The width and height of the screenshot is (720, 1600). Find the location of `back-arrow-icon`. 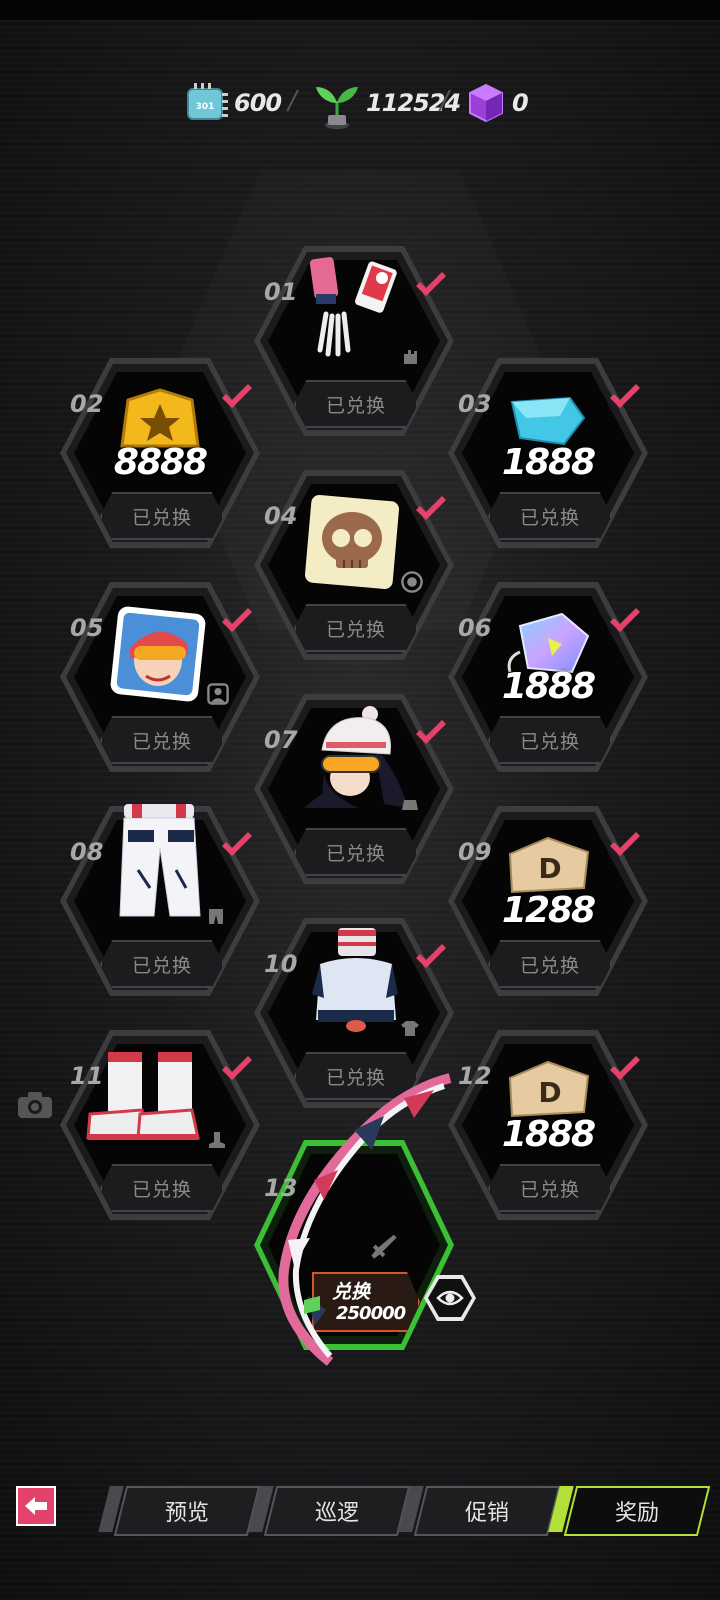

back-arrow-icon is located at coordinates (36, 1506).